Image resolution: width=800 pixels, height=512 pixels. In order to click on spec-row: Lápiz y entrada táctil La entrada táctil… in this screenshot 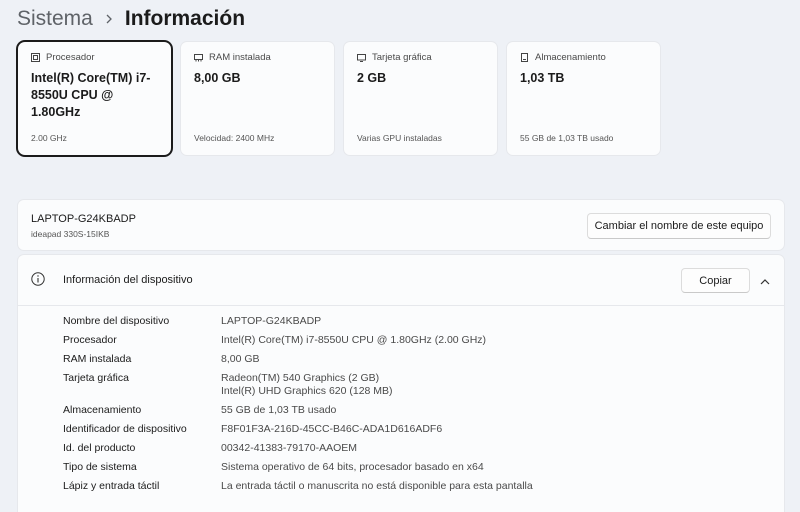, I will do `click(298, 486)`.